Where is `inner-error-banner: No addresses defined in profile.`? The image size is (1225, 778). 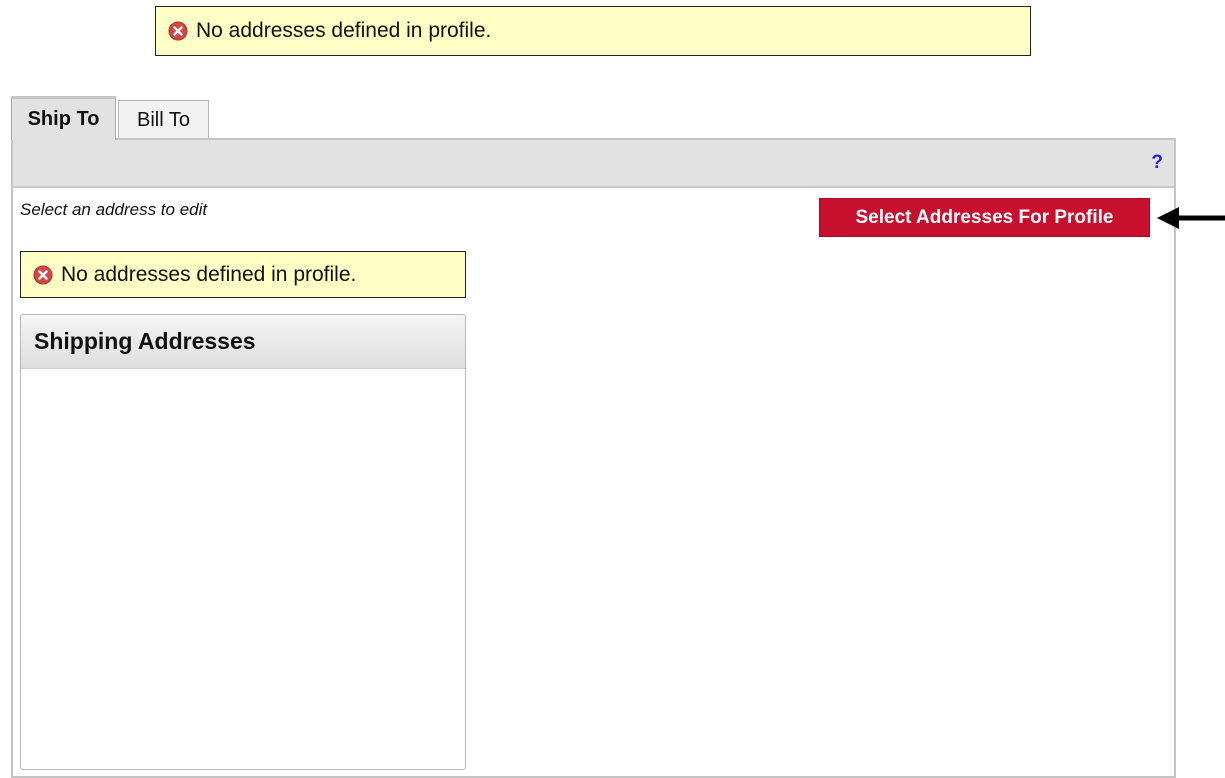 inner-error-banner: No addresses defined in profile. is located at coordinates (243, 274).